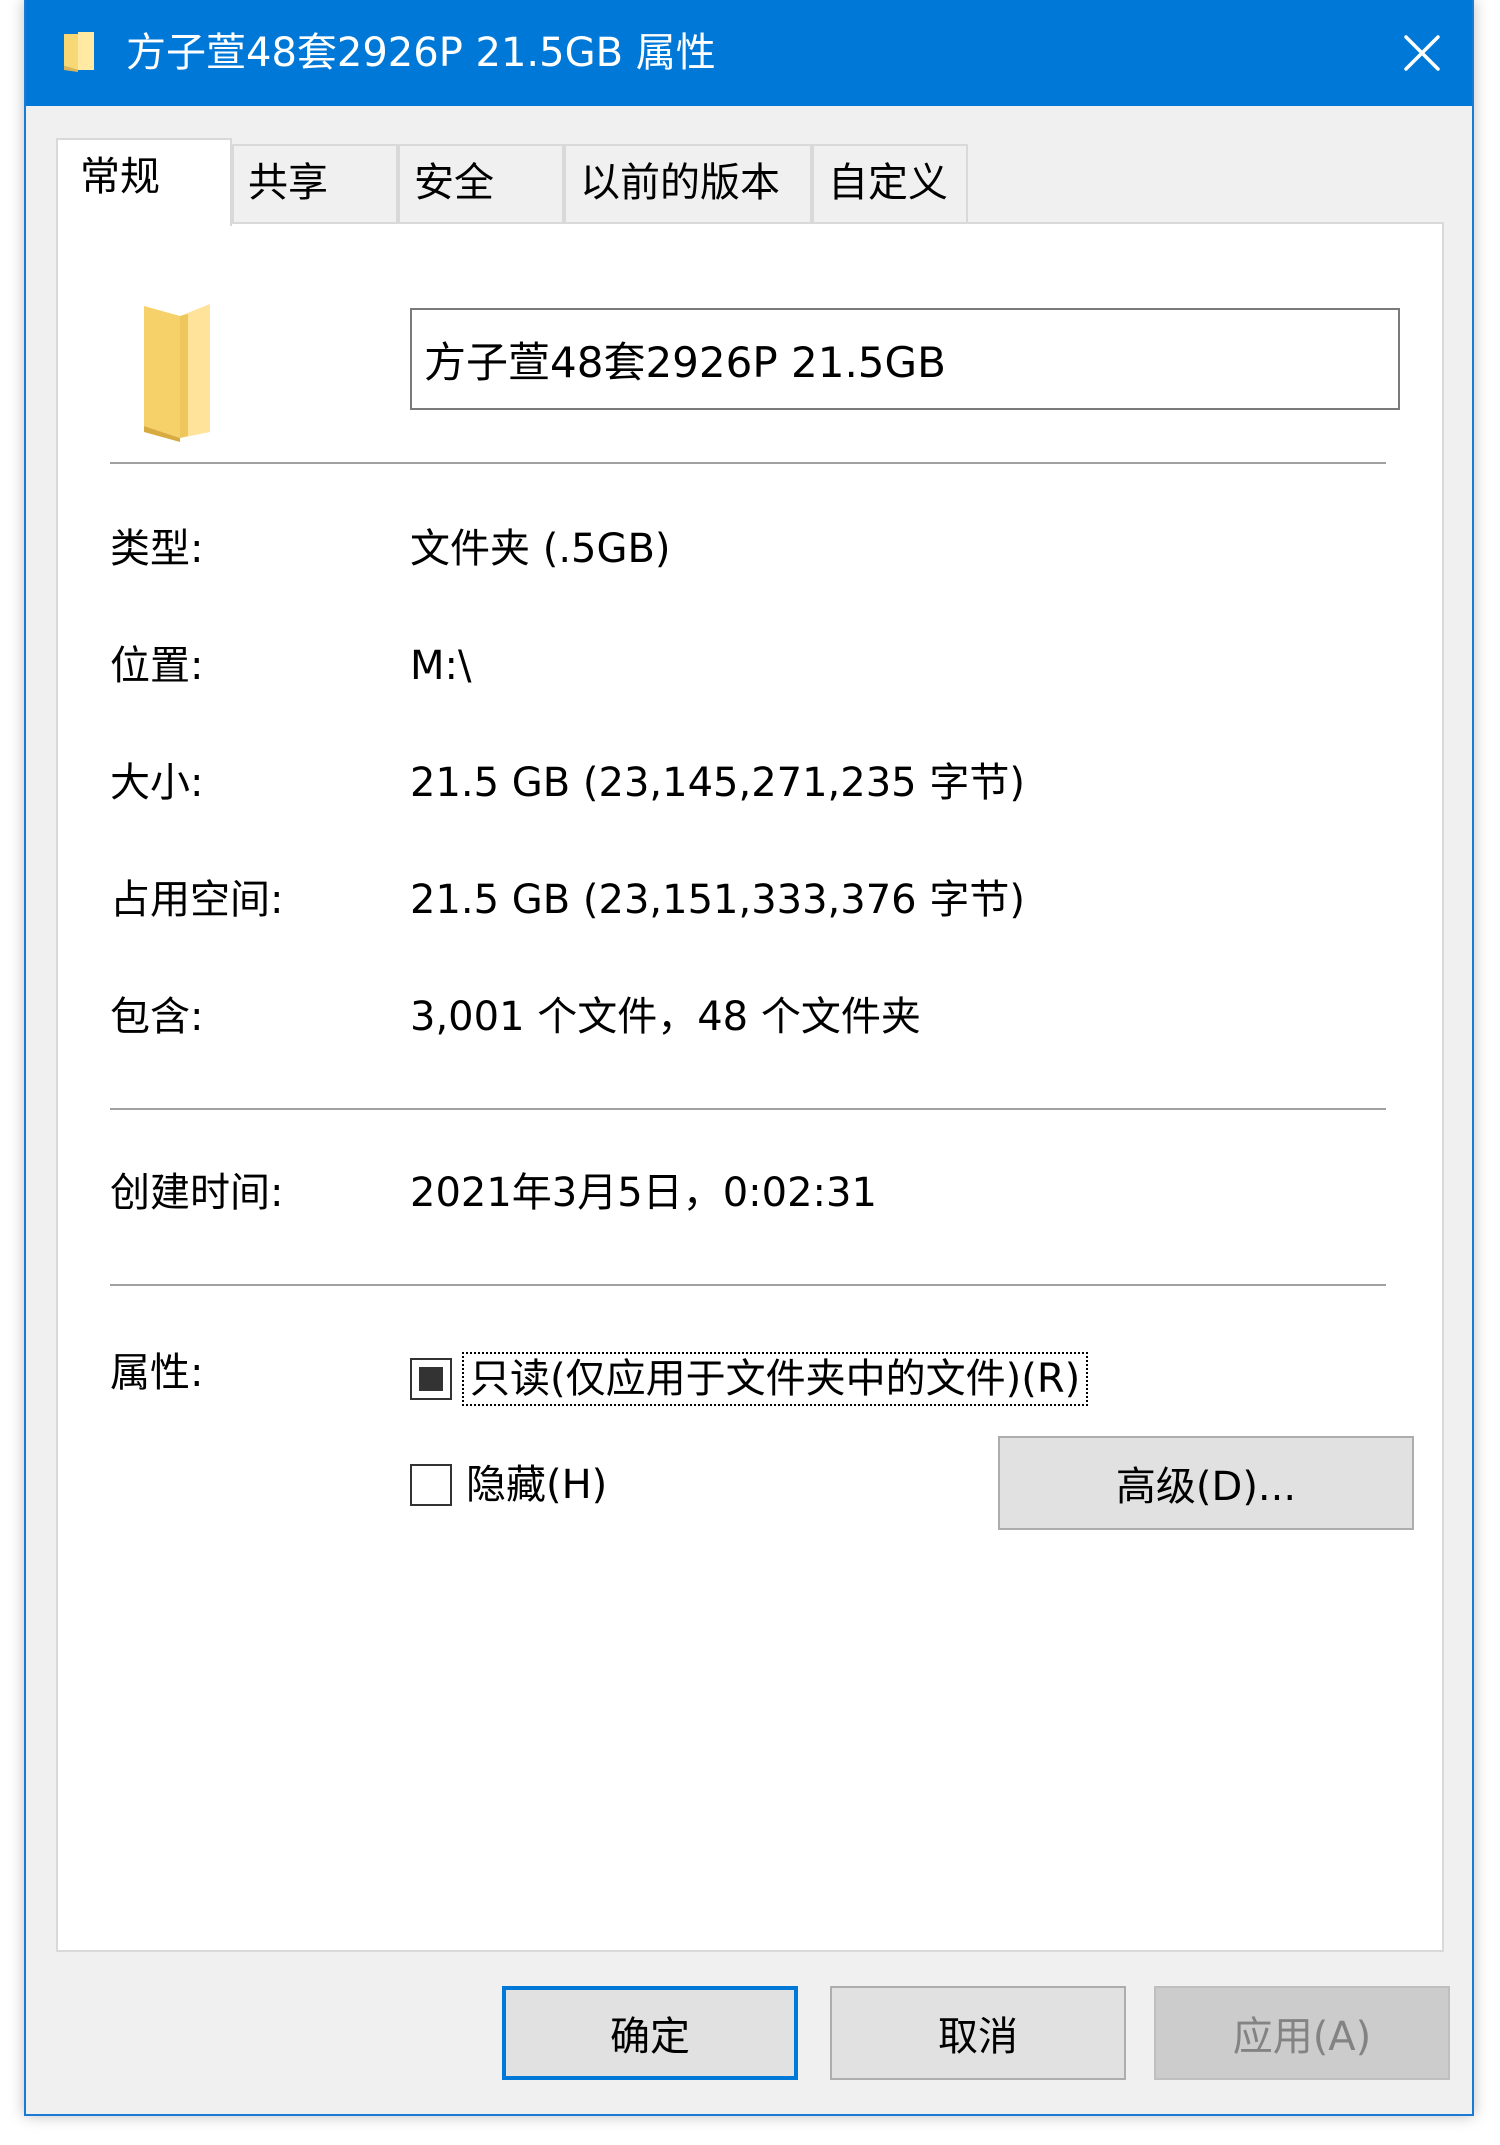 The image size is (1500, 2145). I want to click on size-on-disk-value: 21.5 GB (23,151,333,376 字节), so click(717, 900).